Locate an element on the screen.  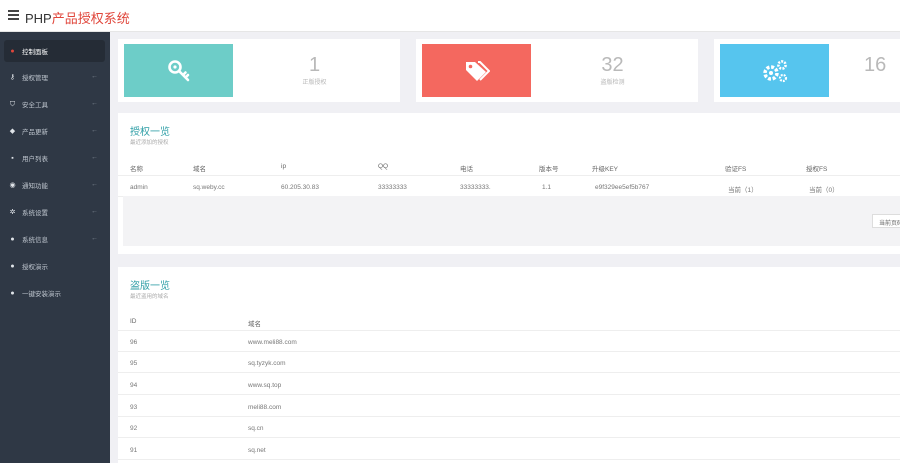
stat-label: 盗版检测 is located at coordinates (612, 83).